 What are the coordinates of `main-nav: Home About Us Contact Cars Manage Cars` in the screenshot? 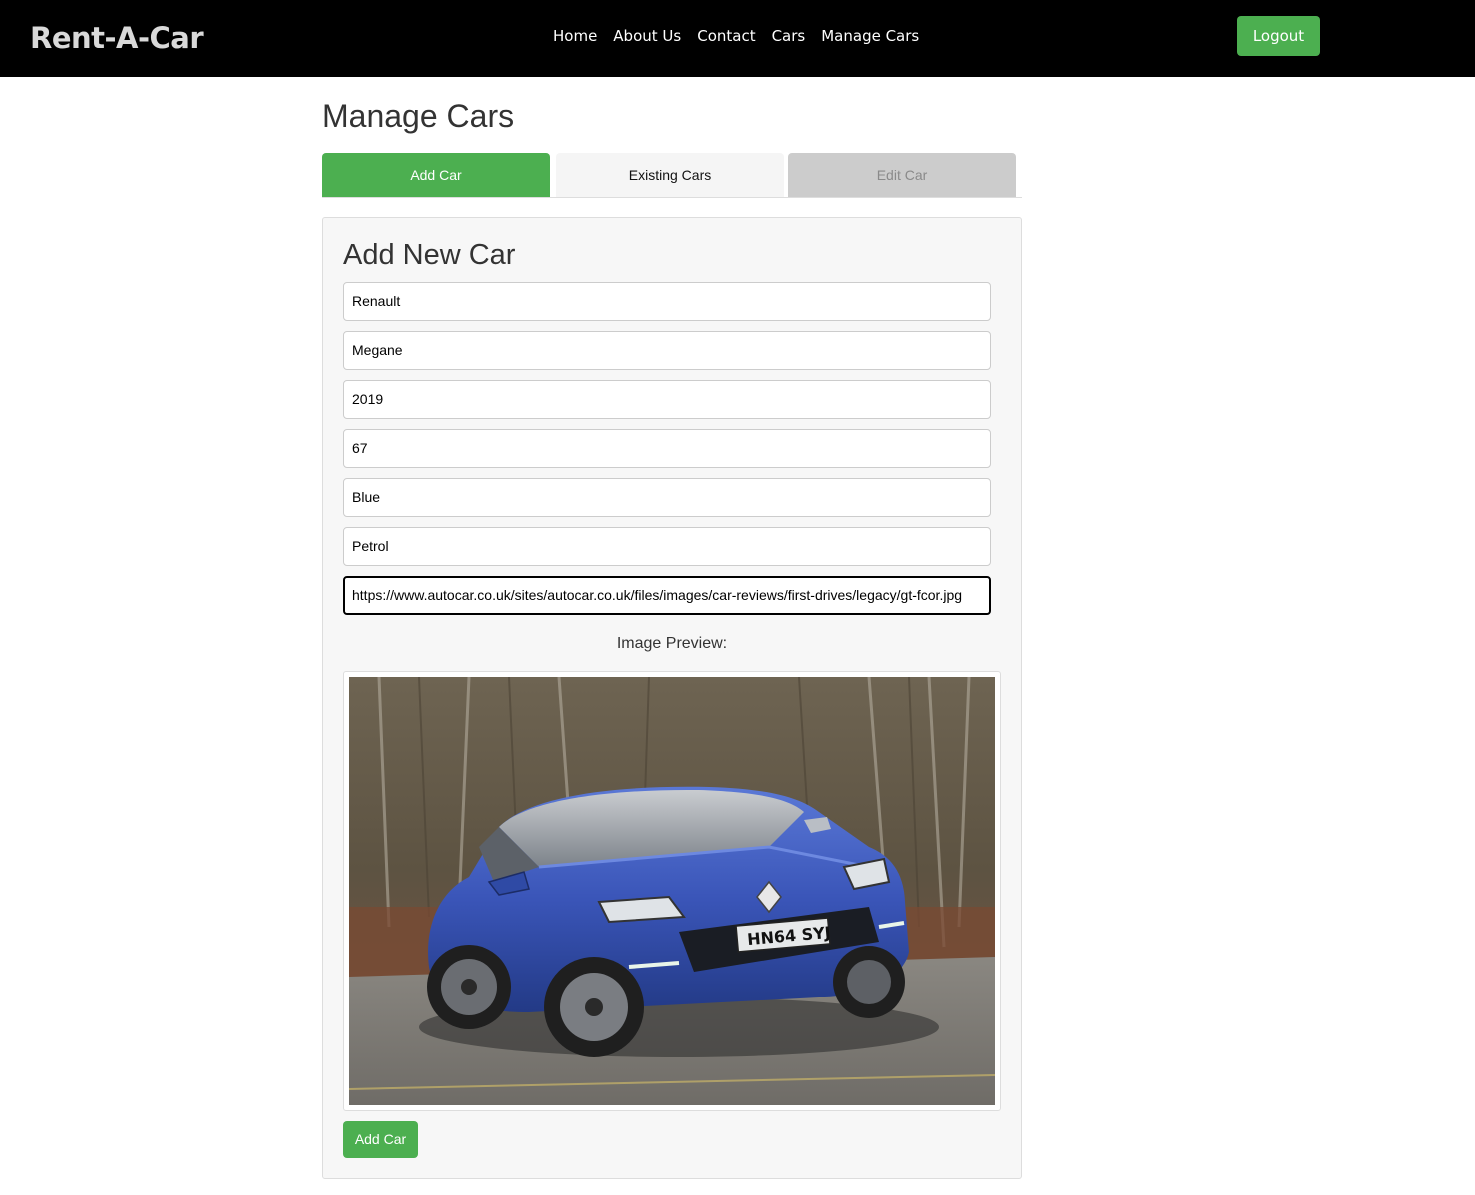 It's located at (736, 36).